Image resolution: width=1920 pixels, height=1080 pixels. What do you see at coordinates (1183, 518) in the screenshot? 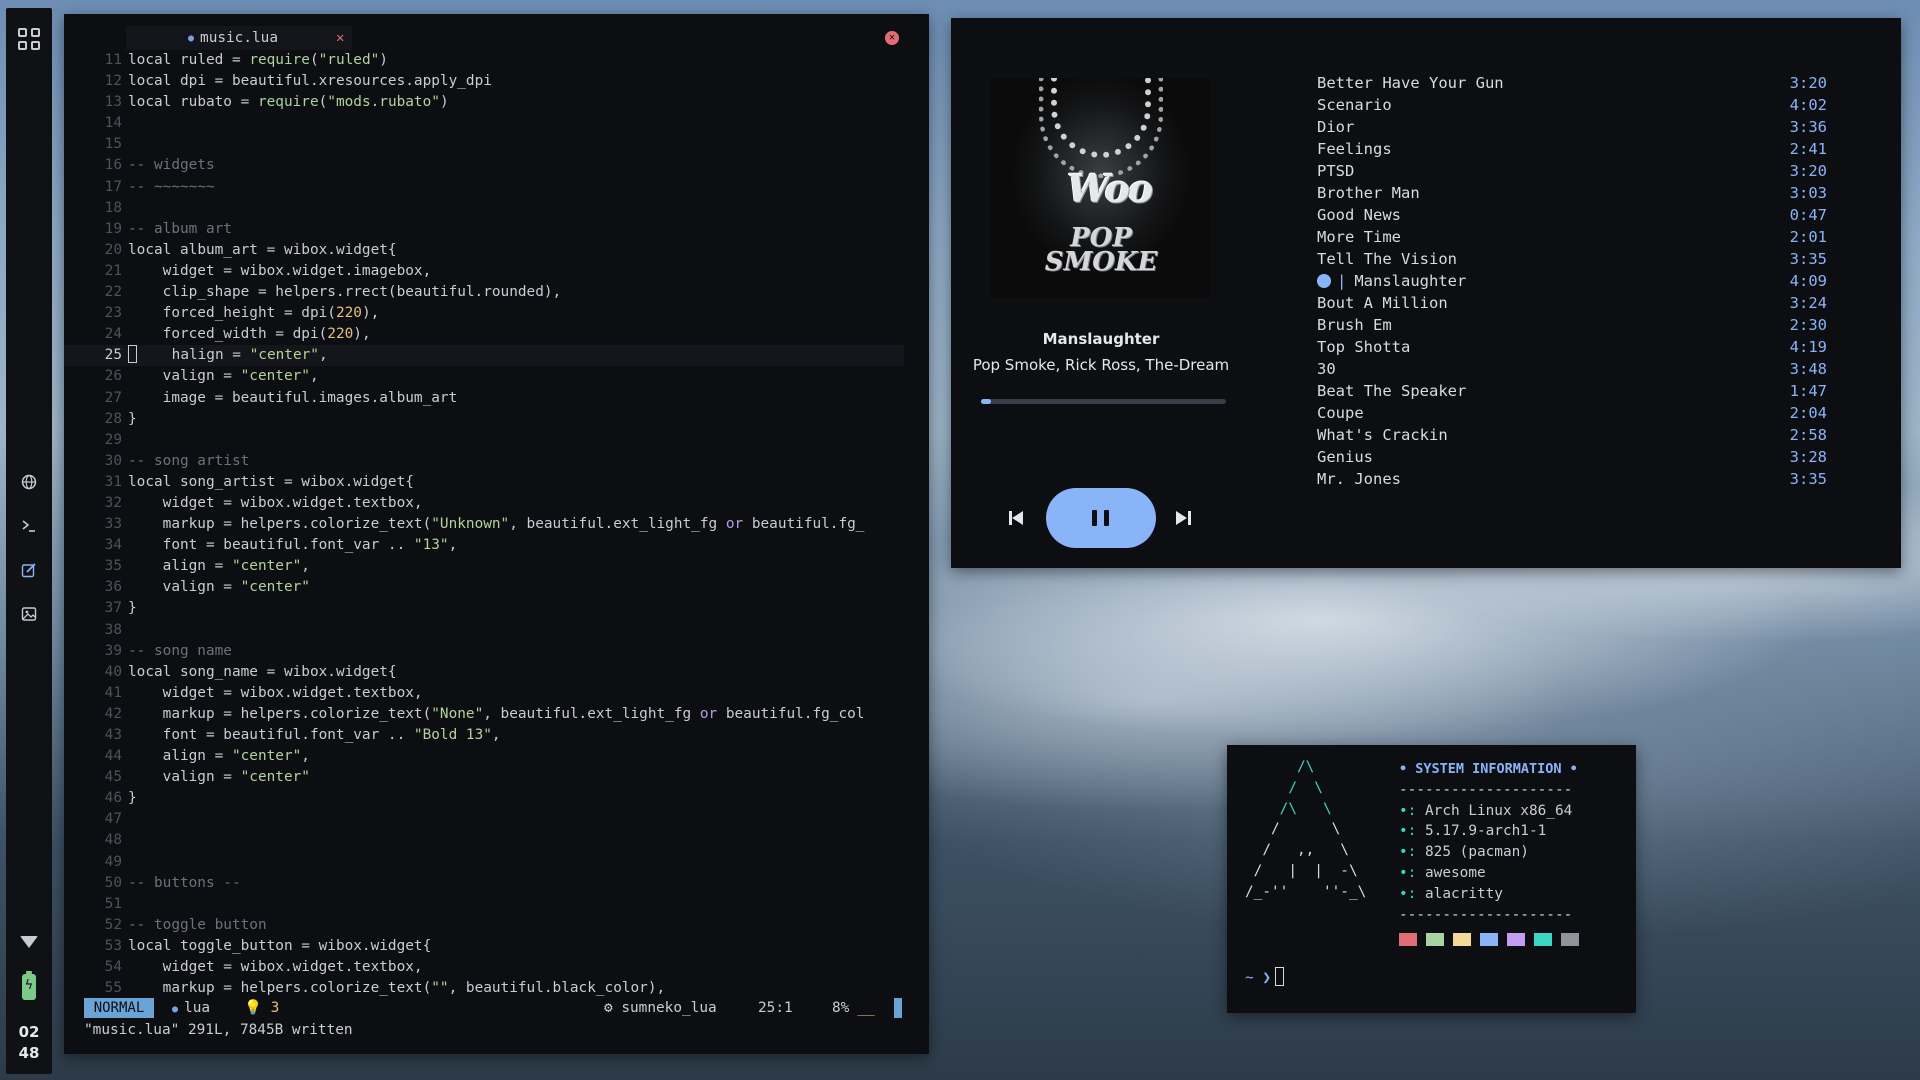
I see `next-button` at bounding box center [1183, 518].